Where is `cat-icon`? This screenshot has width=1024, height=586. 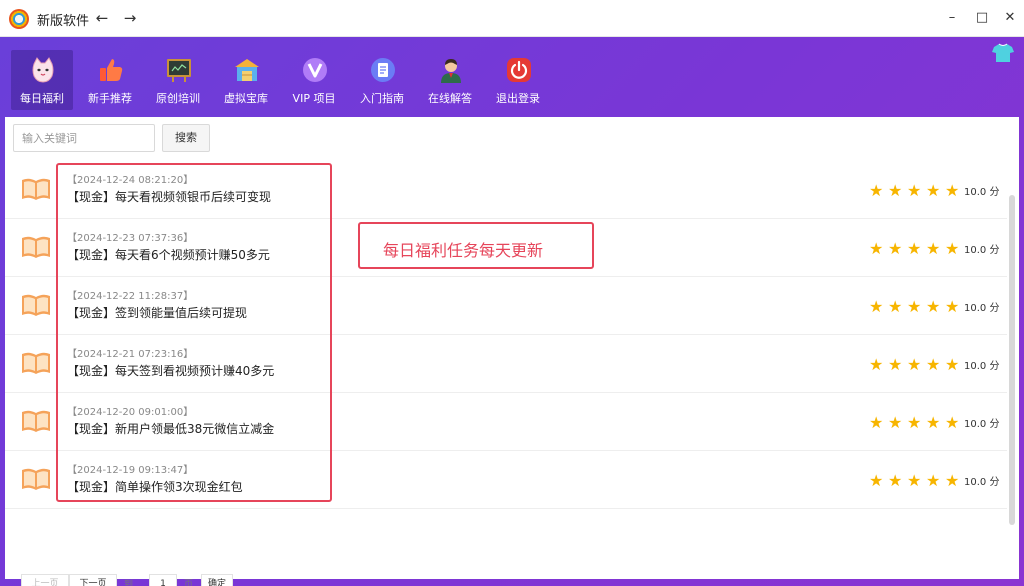 cat-icon is located at coordinates (43, 70).